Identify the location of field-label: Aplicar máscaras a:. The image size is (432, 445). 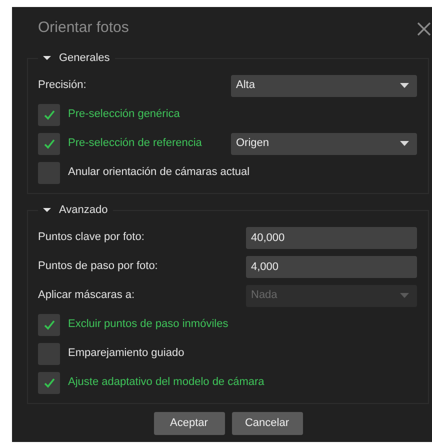
(87, 296).